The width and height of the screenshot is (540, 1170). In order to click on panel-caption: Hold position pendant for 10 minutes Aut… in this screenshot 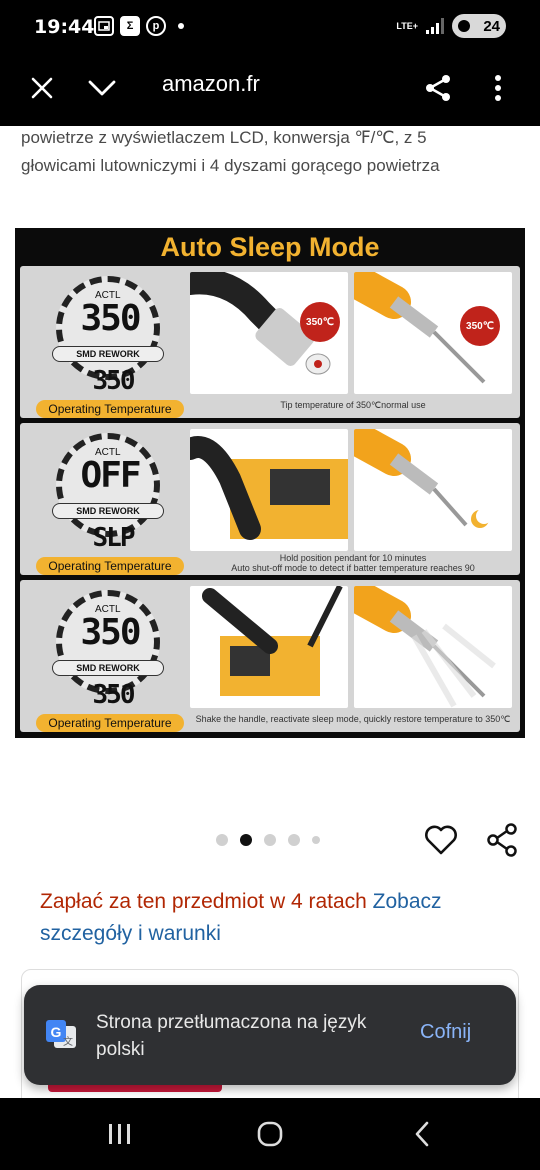, I will do `click(353, 563)`.